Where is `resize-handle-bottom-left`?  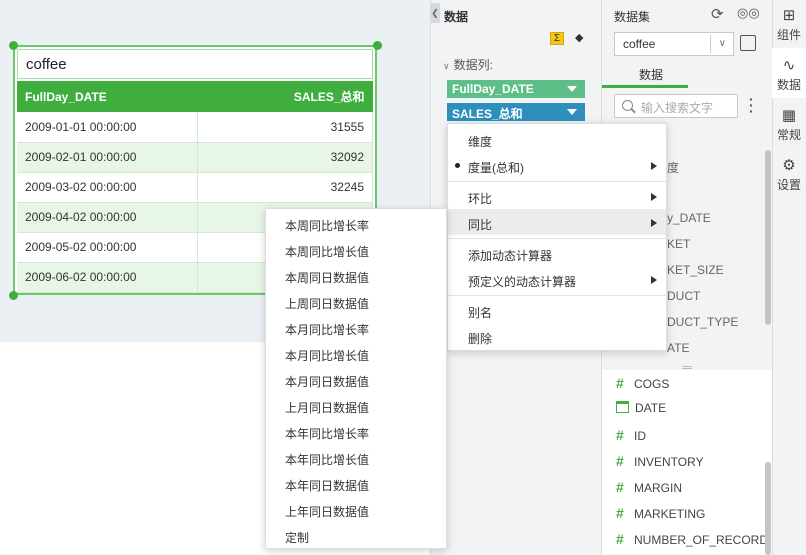
resize-handle-bottom-left is located at coordinates (13, 295).